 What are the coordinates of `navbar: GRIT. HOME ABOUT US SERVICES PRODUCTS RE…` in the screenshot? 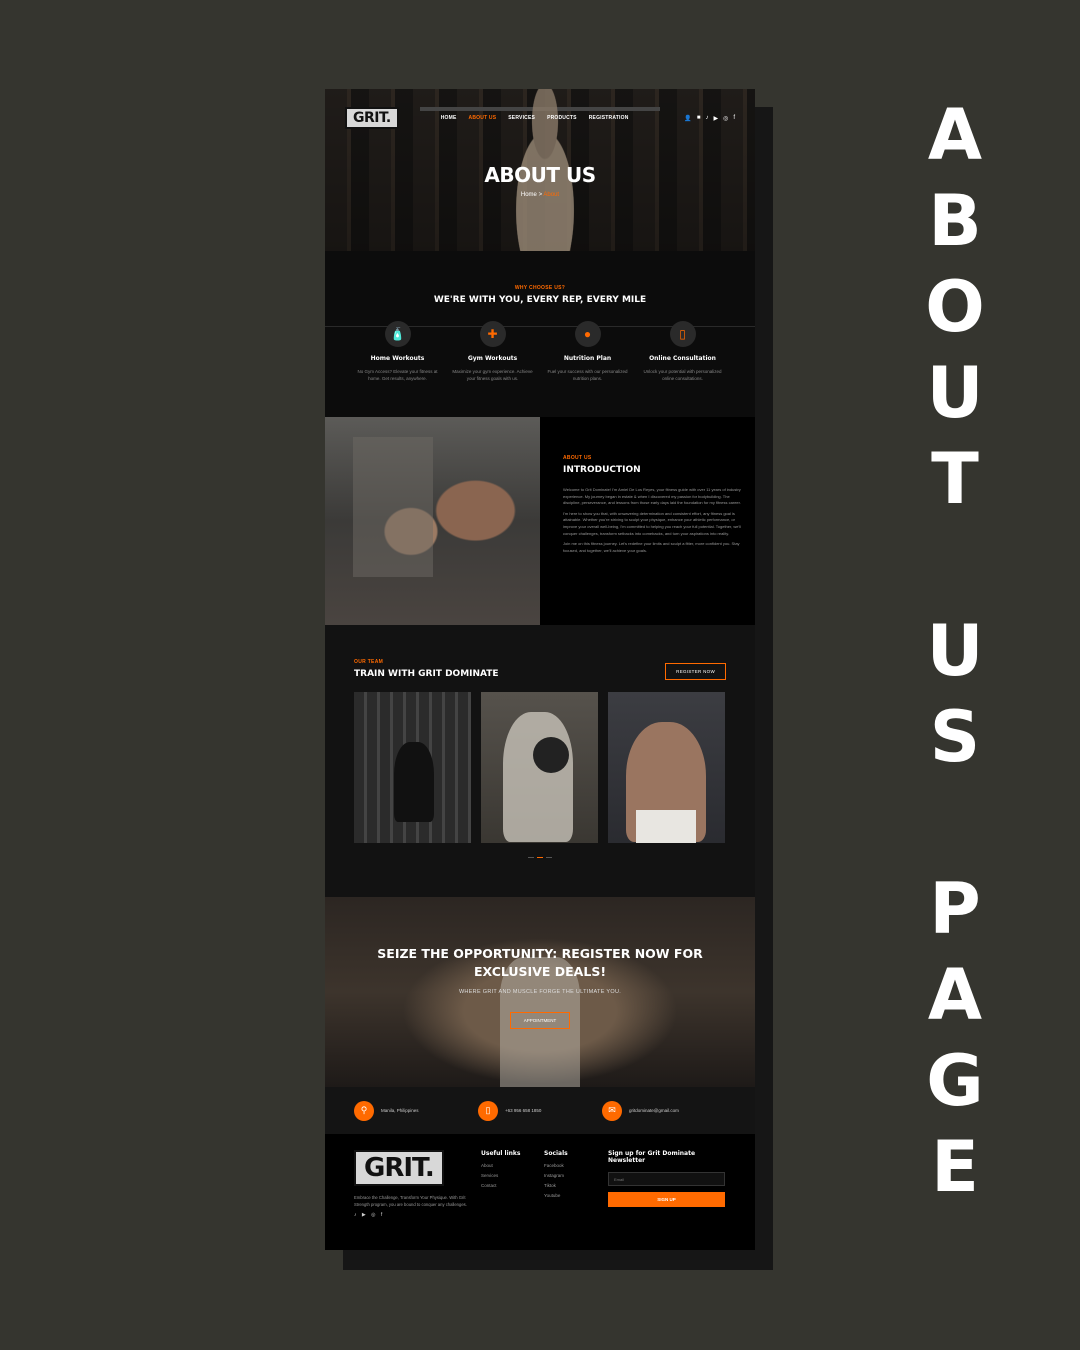 It's located at (540, 118).